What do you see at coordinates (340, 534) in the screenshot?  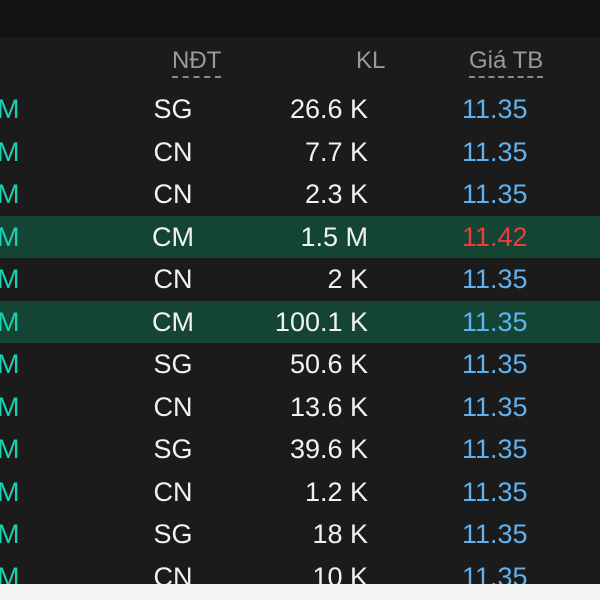 I see `volume-cell: 18 K` at bounding box center [340, 534].